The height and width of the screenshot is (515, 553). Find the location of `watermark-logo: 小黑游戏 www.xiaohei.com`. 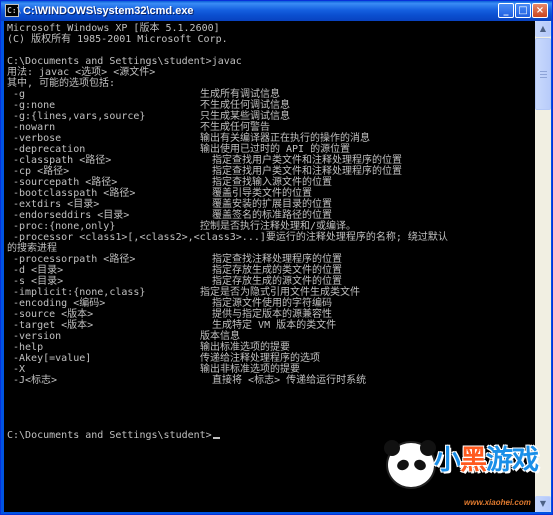

watermark-logo: 小黑游戏 www.xiaohei.com is located at coordinates (461, 476).